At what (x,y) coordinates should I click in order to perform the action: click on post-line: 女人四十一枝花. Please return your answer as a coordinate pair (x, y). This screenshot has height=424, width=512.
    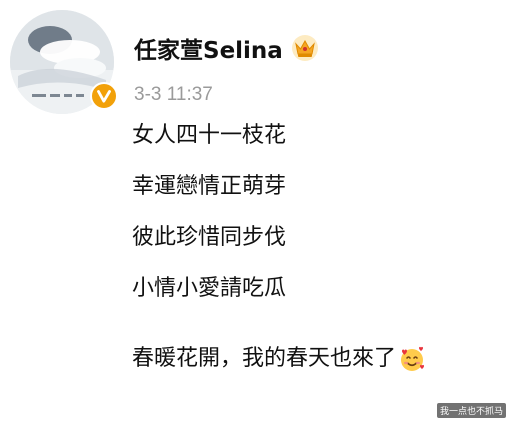
    Looking at the image, I should click on (209, 135).